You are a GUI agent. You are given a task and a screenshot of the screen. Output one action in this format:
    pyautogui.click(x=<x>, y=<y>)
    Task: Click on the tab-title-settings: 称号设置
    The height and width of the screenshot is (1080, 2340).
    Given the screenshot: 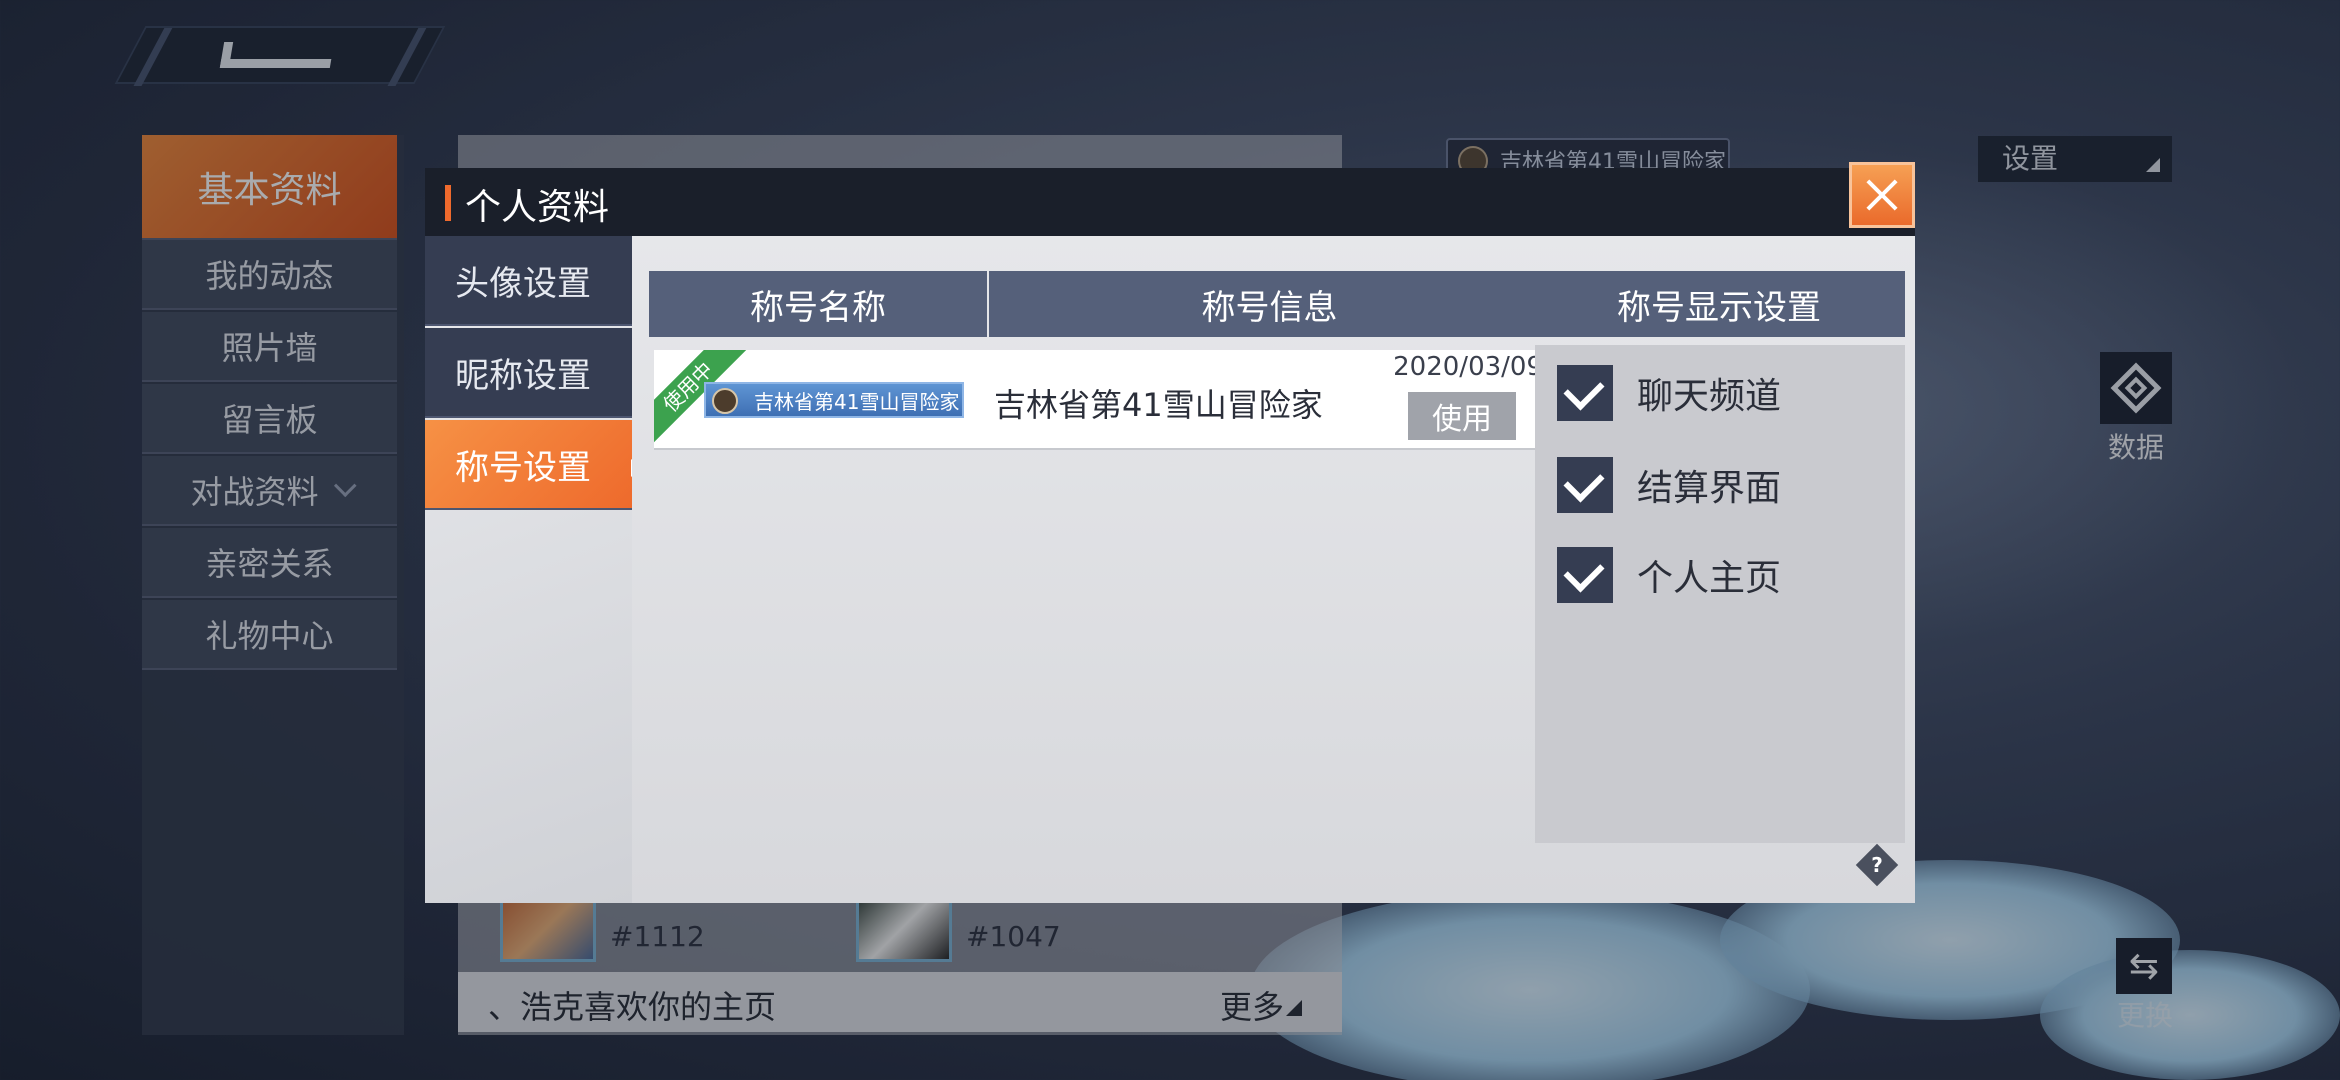 What is the action you would take?
    pyautogui.click(x=533, y=465)
    